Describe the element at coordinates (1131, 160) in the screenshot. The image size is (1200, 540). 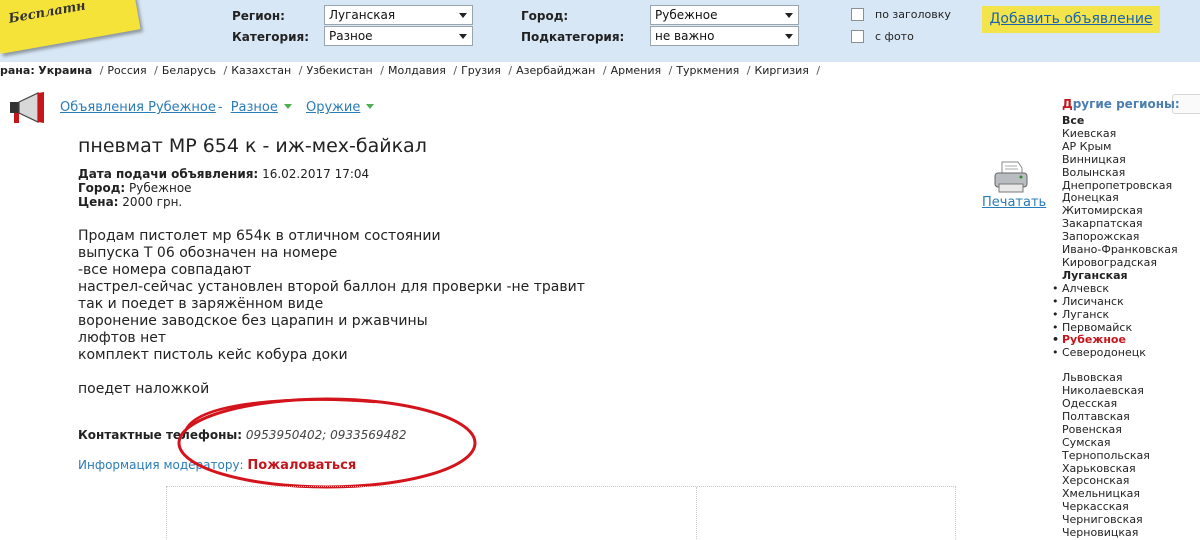
I see `region-item: Винницкая` at that location.